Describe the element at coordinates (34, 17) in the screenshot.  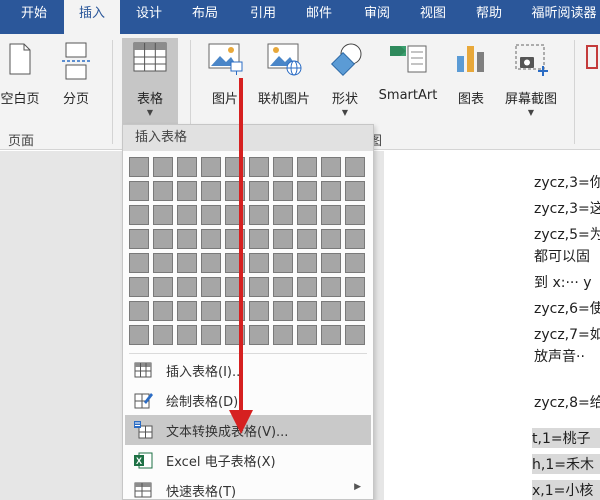
I see `tab-home: 开始` at that location.